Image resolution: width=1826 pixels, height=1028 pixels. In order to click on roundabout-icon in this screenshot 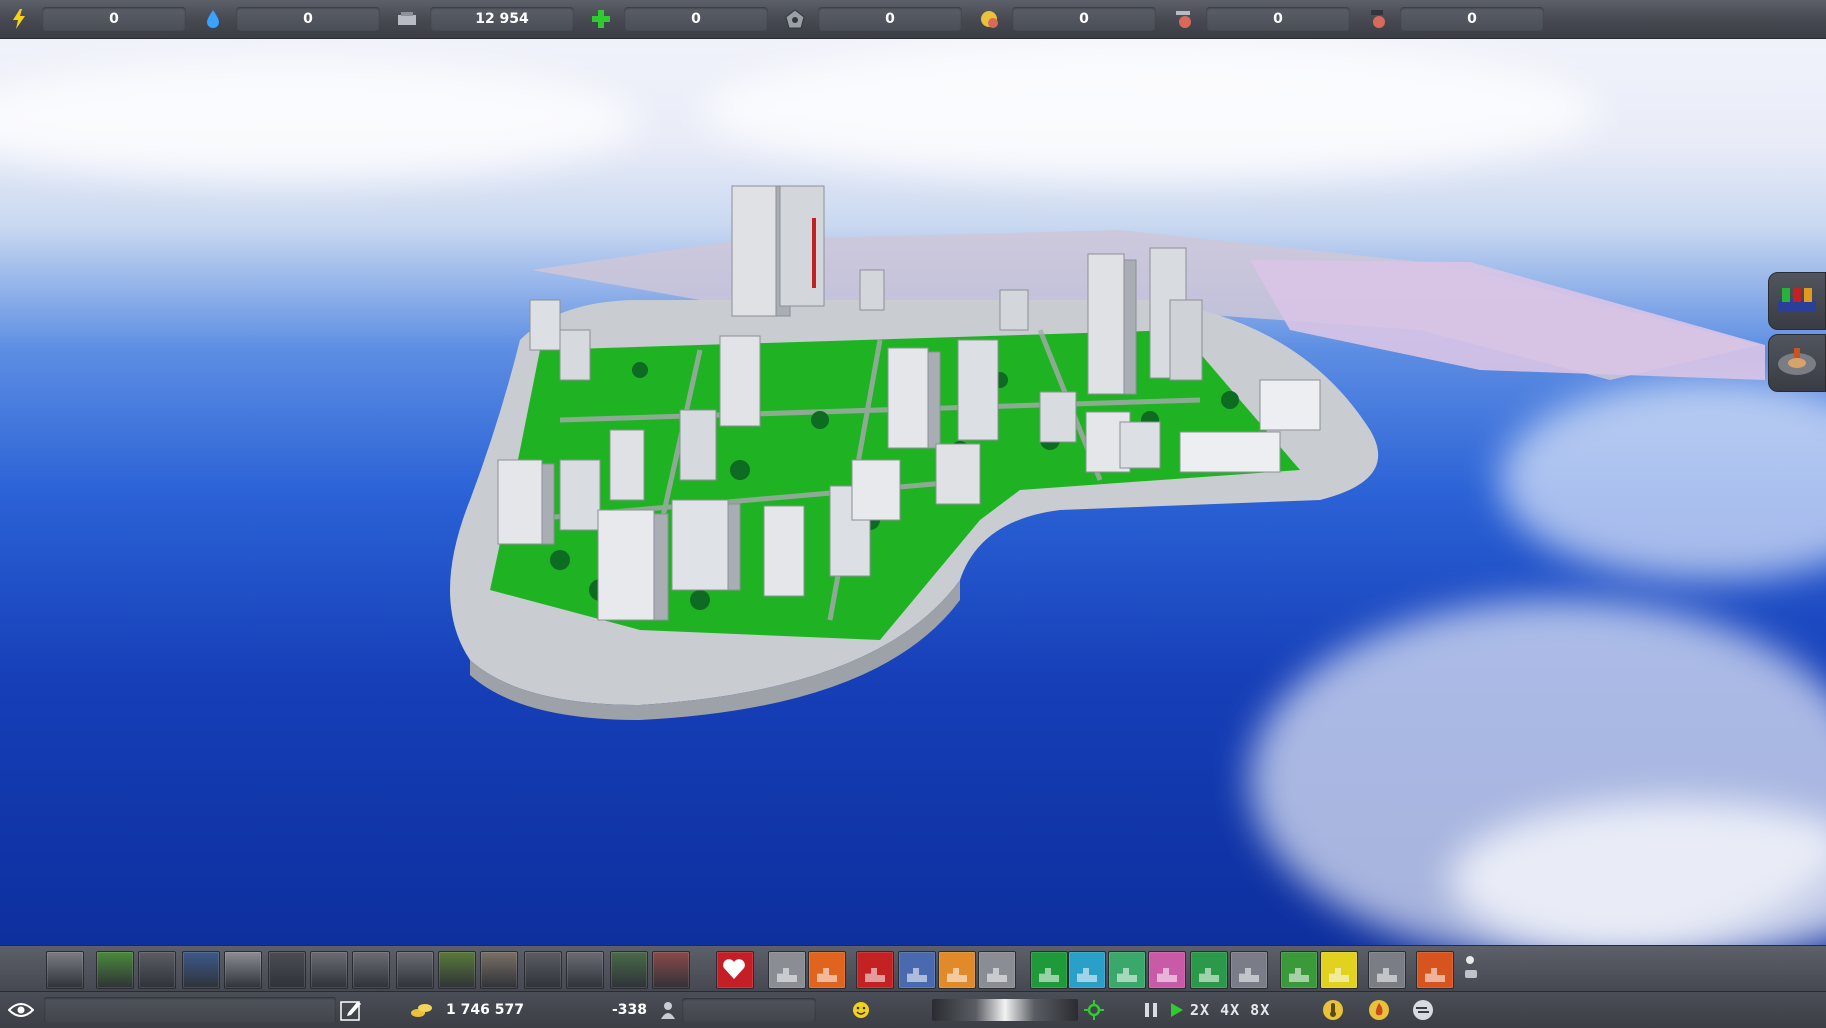, I will do `click(1797, 363)`.